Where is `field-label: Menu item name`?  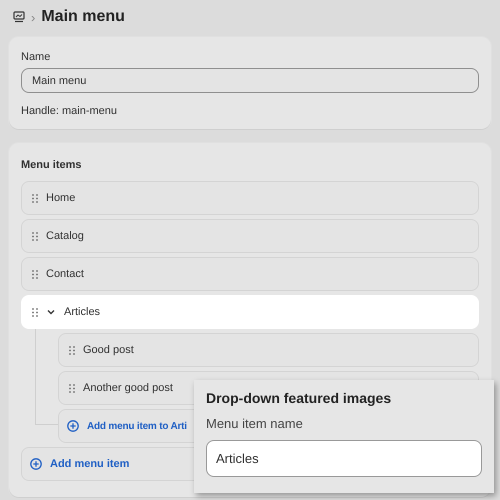
field-label: Menu item name is located at coordinates (255, 423).